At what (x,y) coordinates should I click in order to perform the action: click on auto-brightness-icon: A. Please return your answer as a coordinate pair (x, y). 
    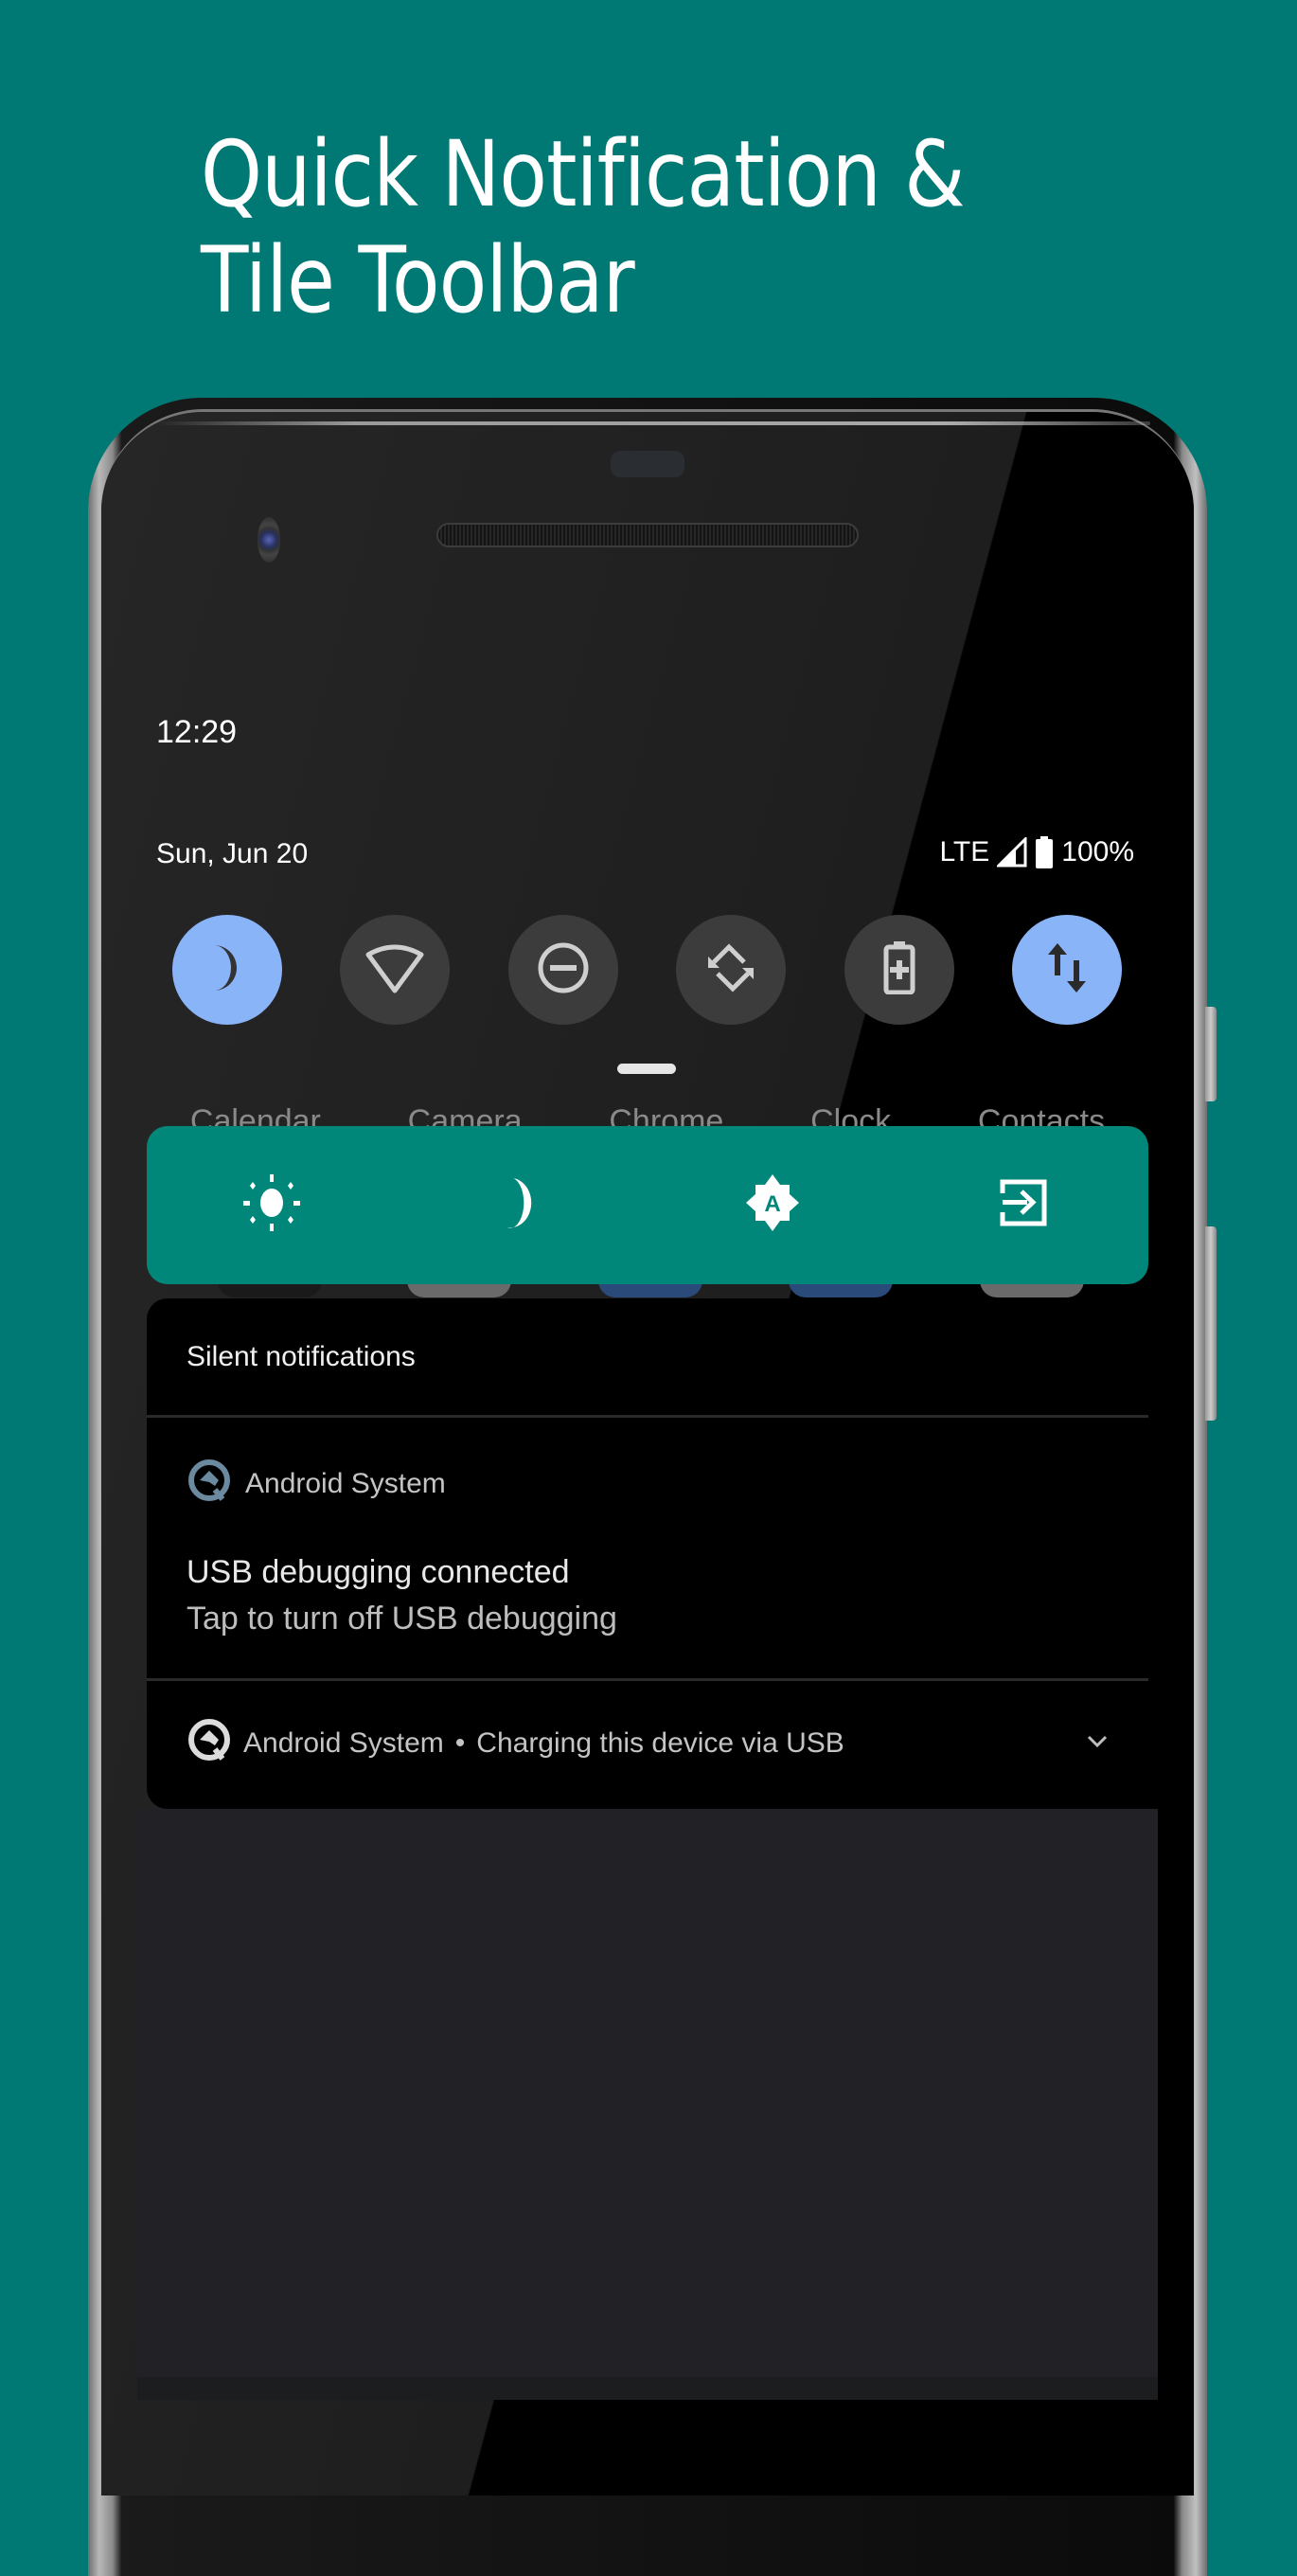
    Looking at the image, I should click on (772, 1205).